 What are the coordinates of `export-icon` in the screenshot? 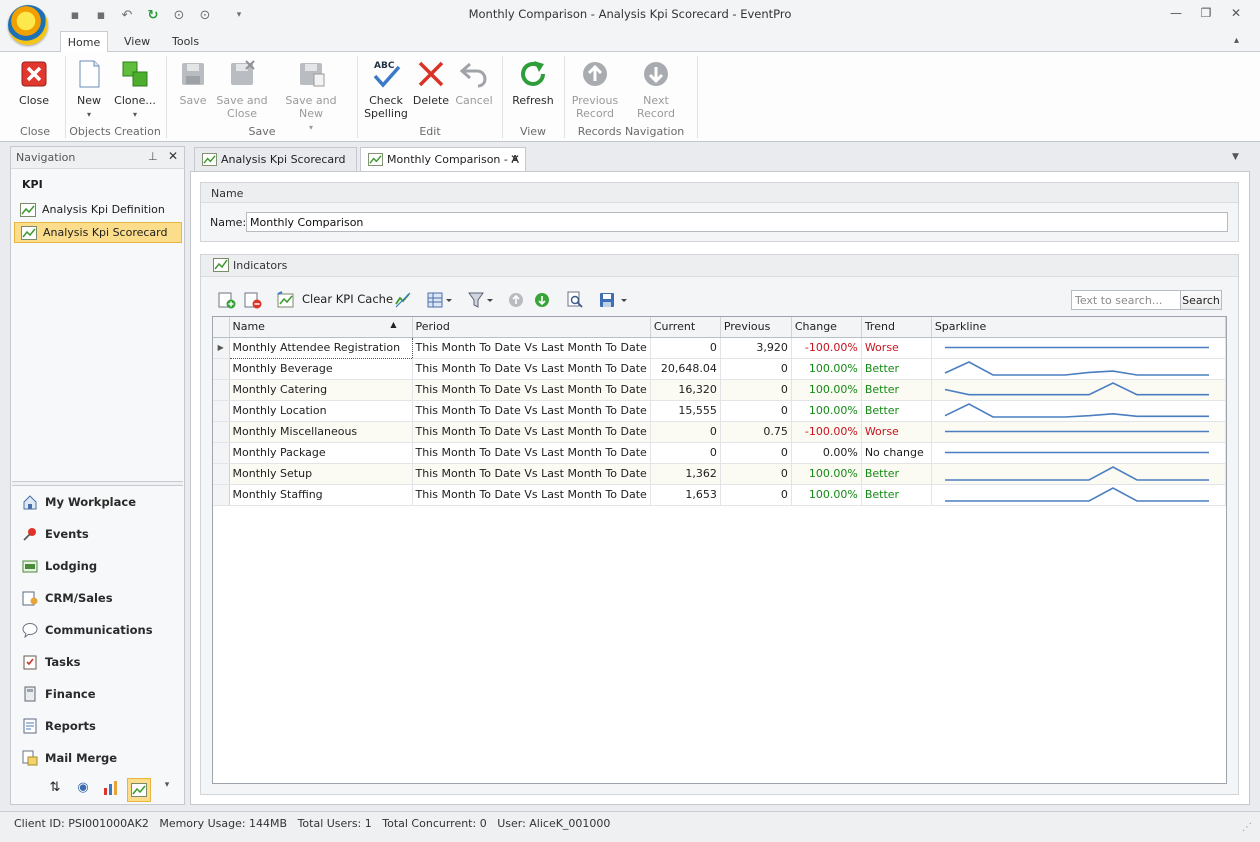 It's located at (613, 300).